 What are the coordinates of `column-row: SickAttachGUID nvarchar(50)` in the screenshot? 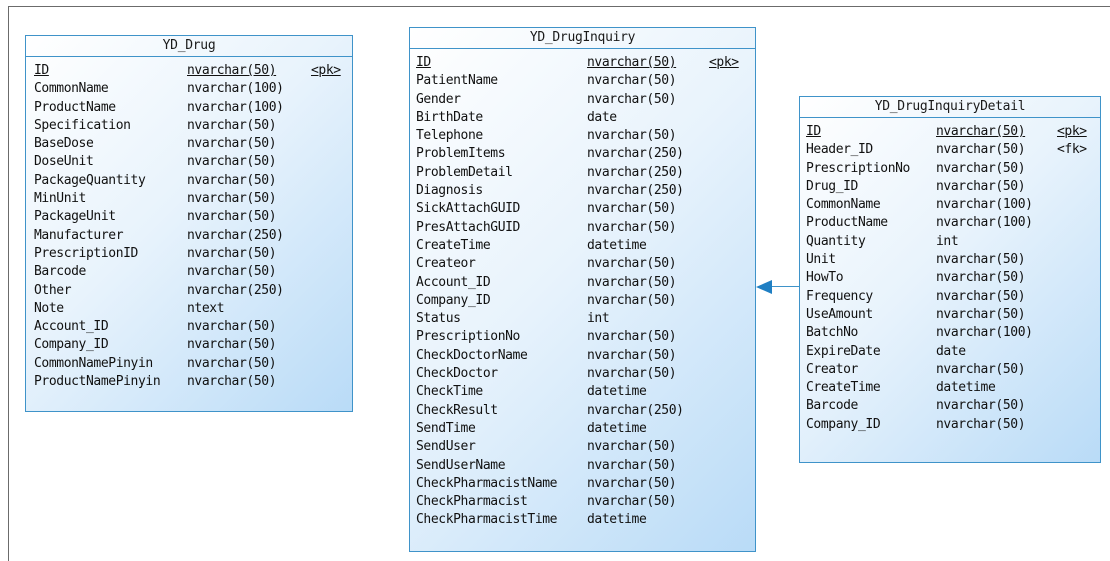 It's located at (582, 209).